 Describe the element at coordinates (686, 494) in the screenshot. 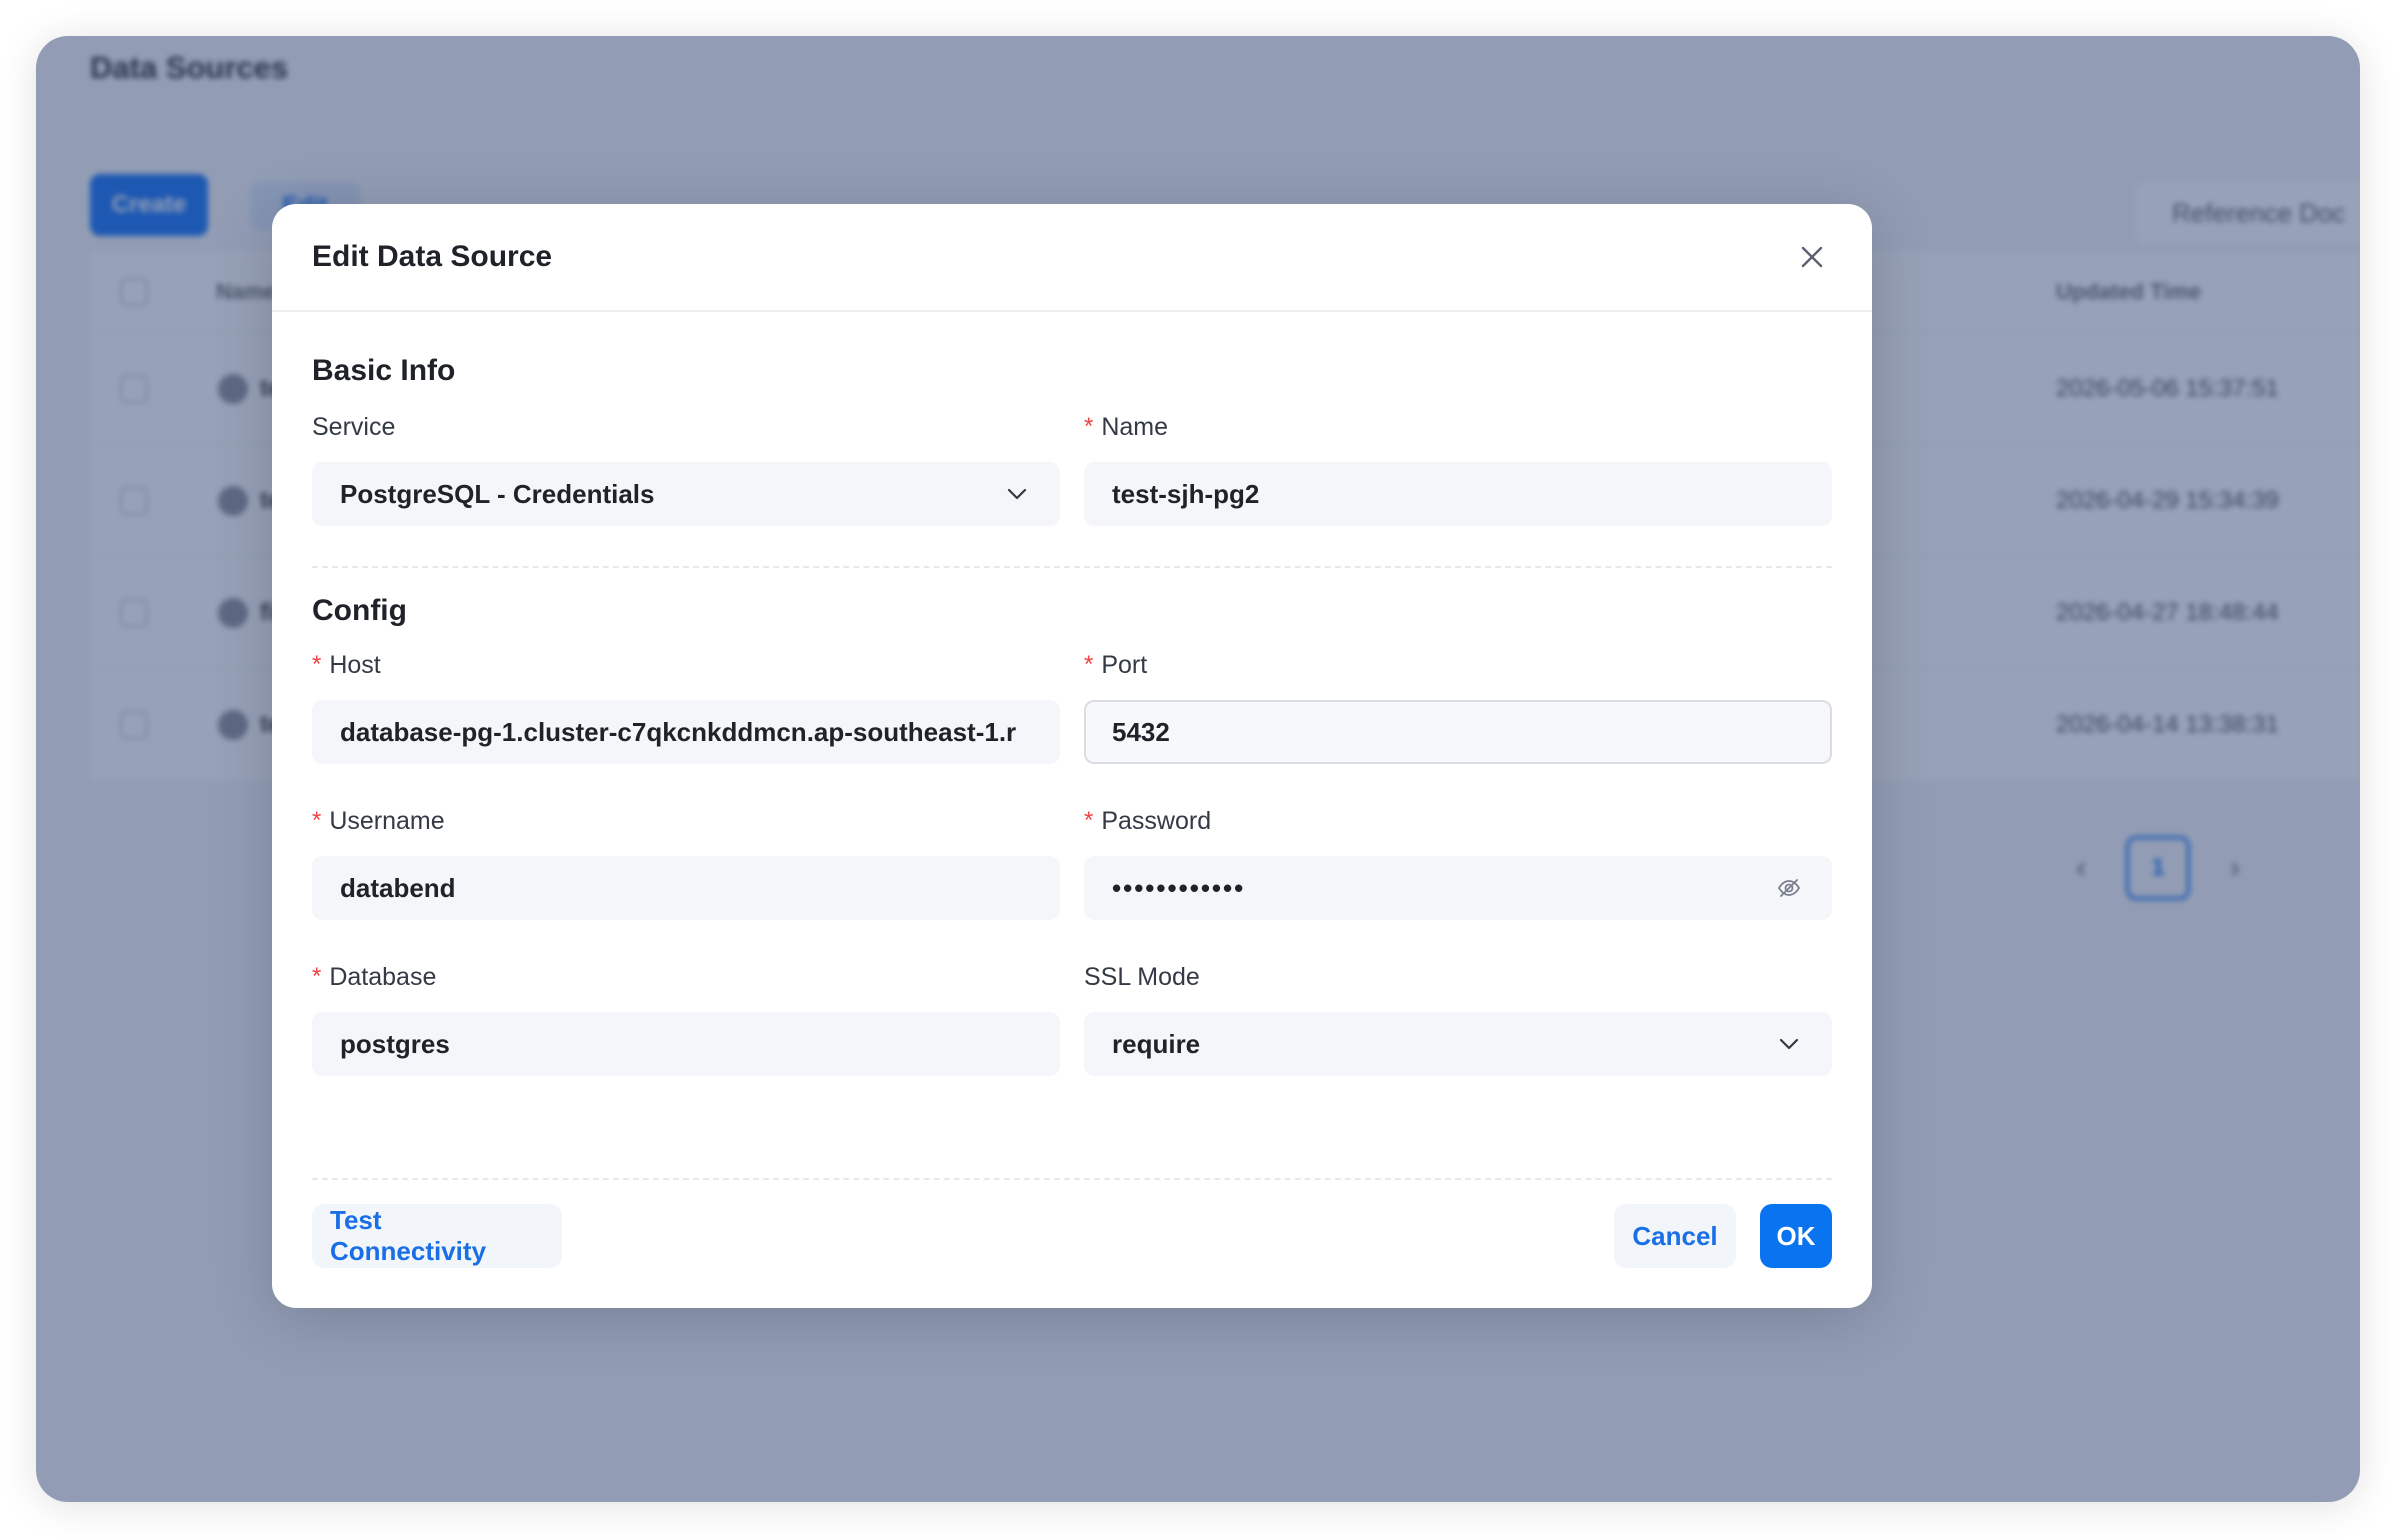

I see `service-select: PostgreSQL - Credentials` at that location.